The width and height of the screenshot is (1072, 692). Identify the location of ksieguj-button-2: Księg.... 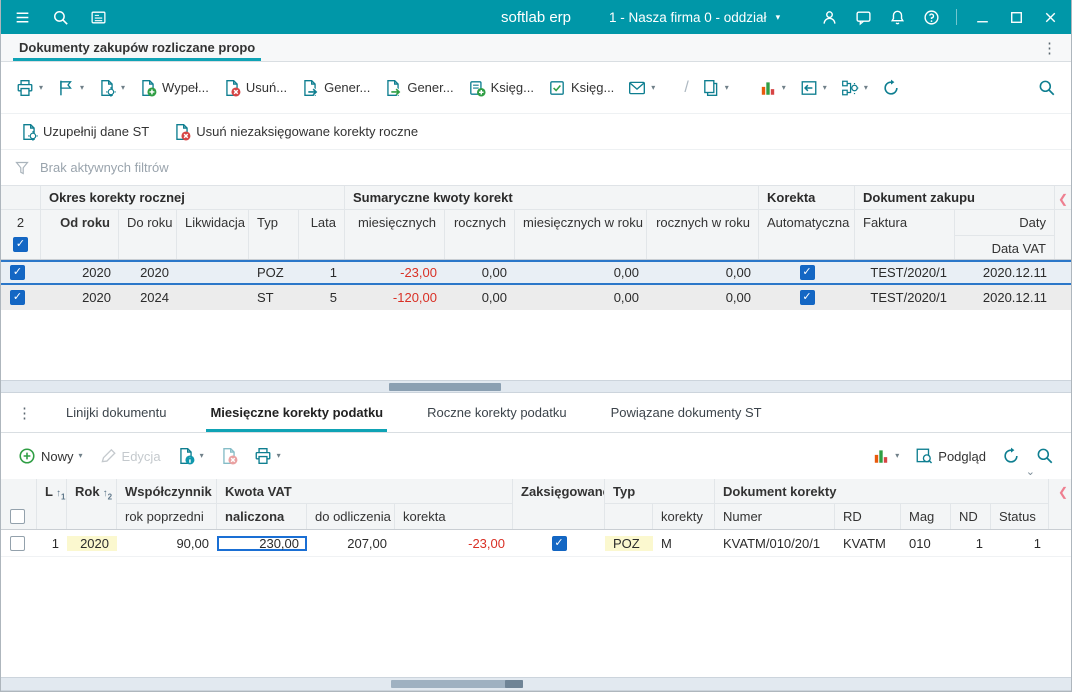
(581, 88).